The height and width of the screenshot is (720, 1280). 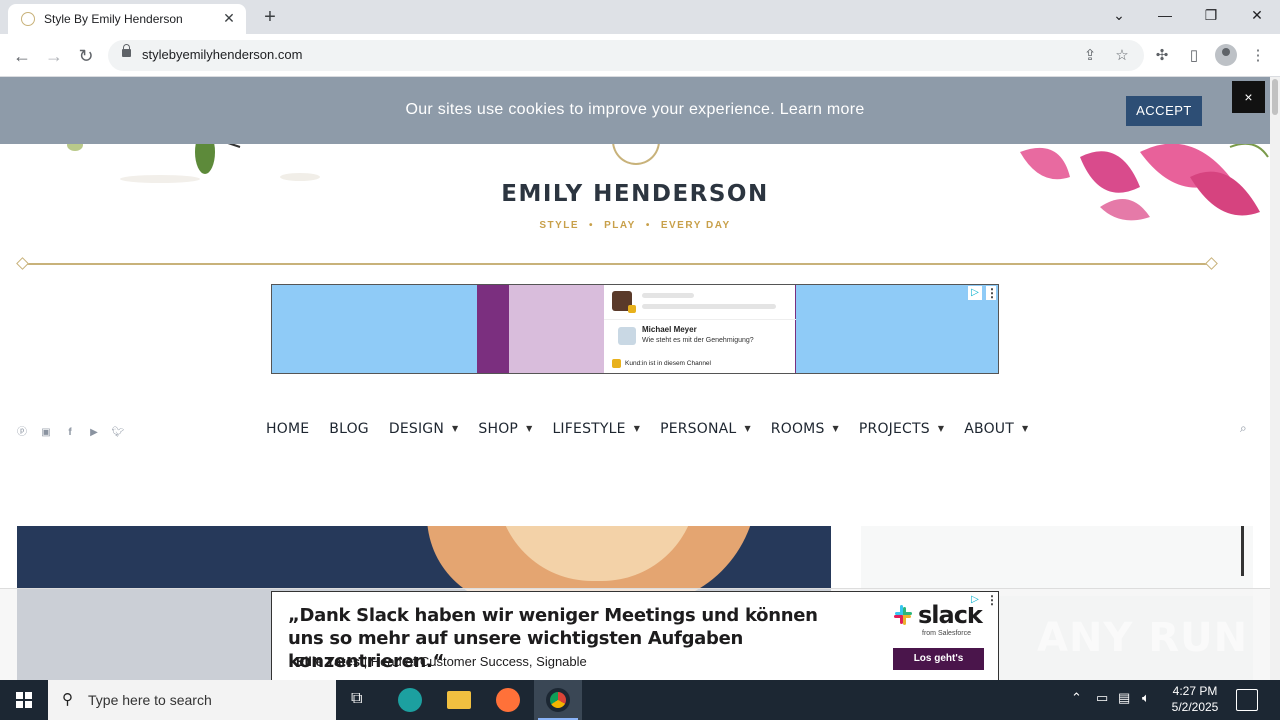 I want to click on nav-item-shop: SHOP ▼, so click(x=505, y=431).